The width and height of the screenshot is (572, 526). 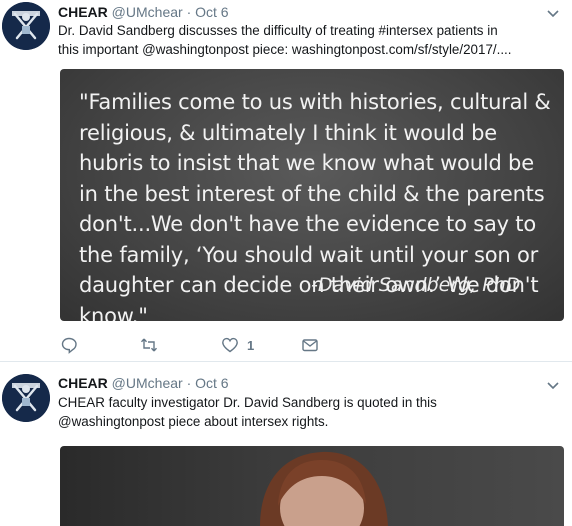 I want to click on reply-icon, so click(x=69, y=345).